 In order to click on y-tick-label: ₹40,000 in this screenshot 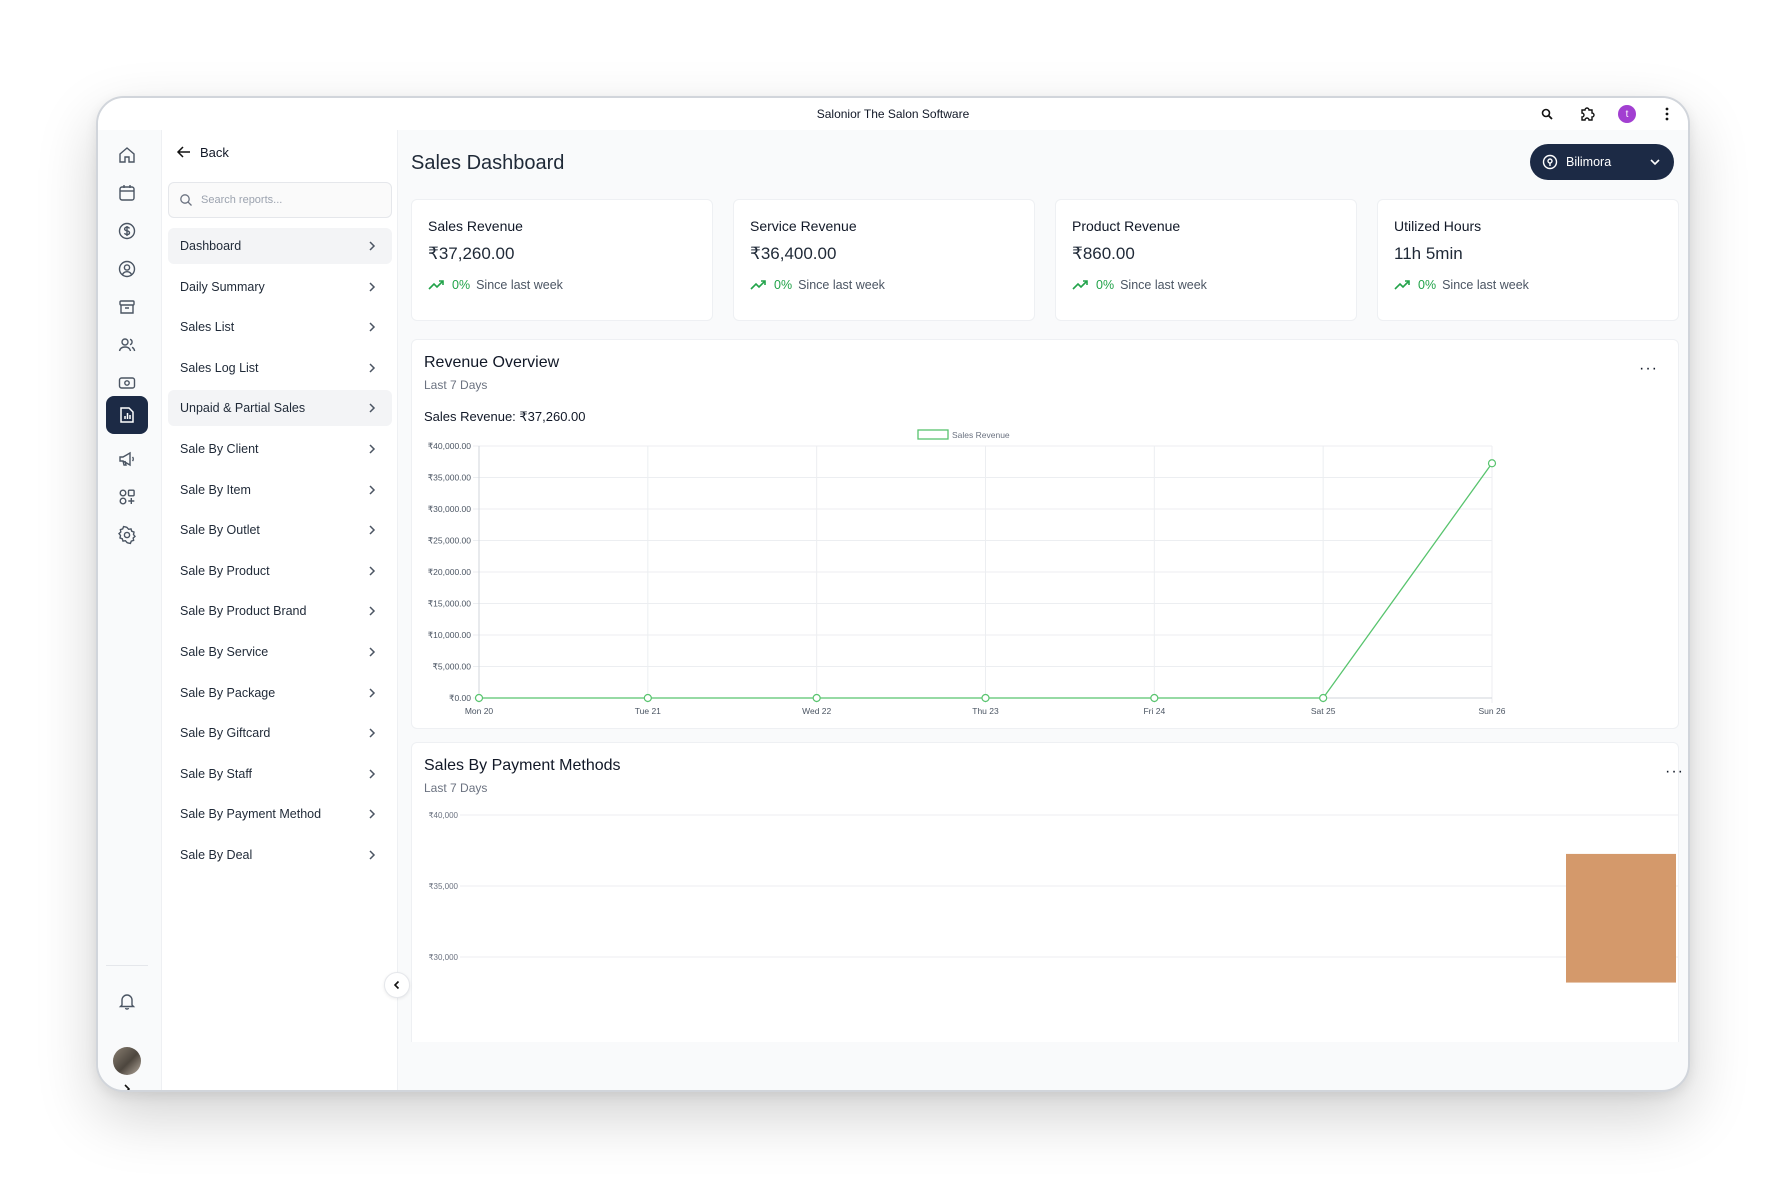, I will do `click(443, 815)`.